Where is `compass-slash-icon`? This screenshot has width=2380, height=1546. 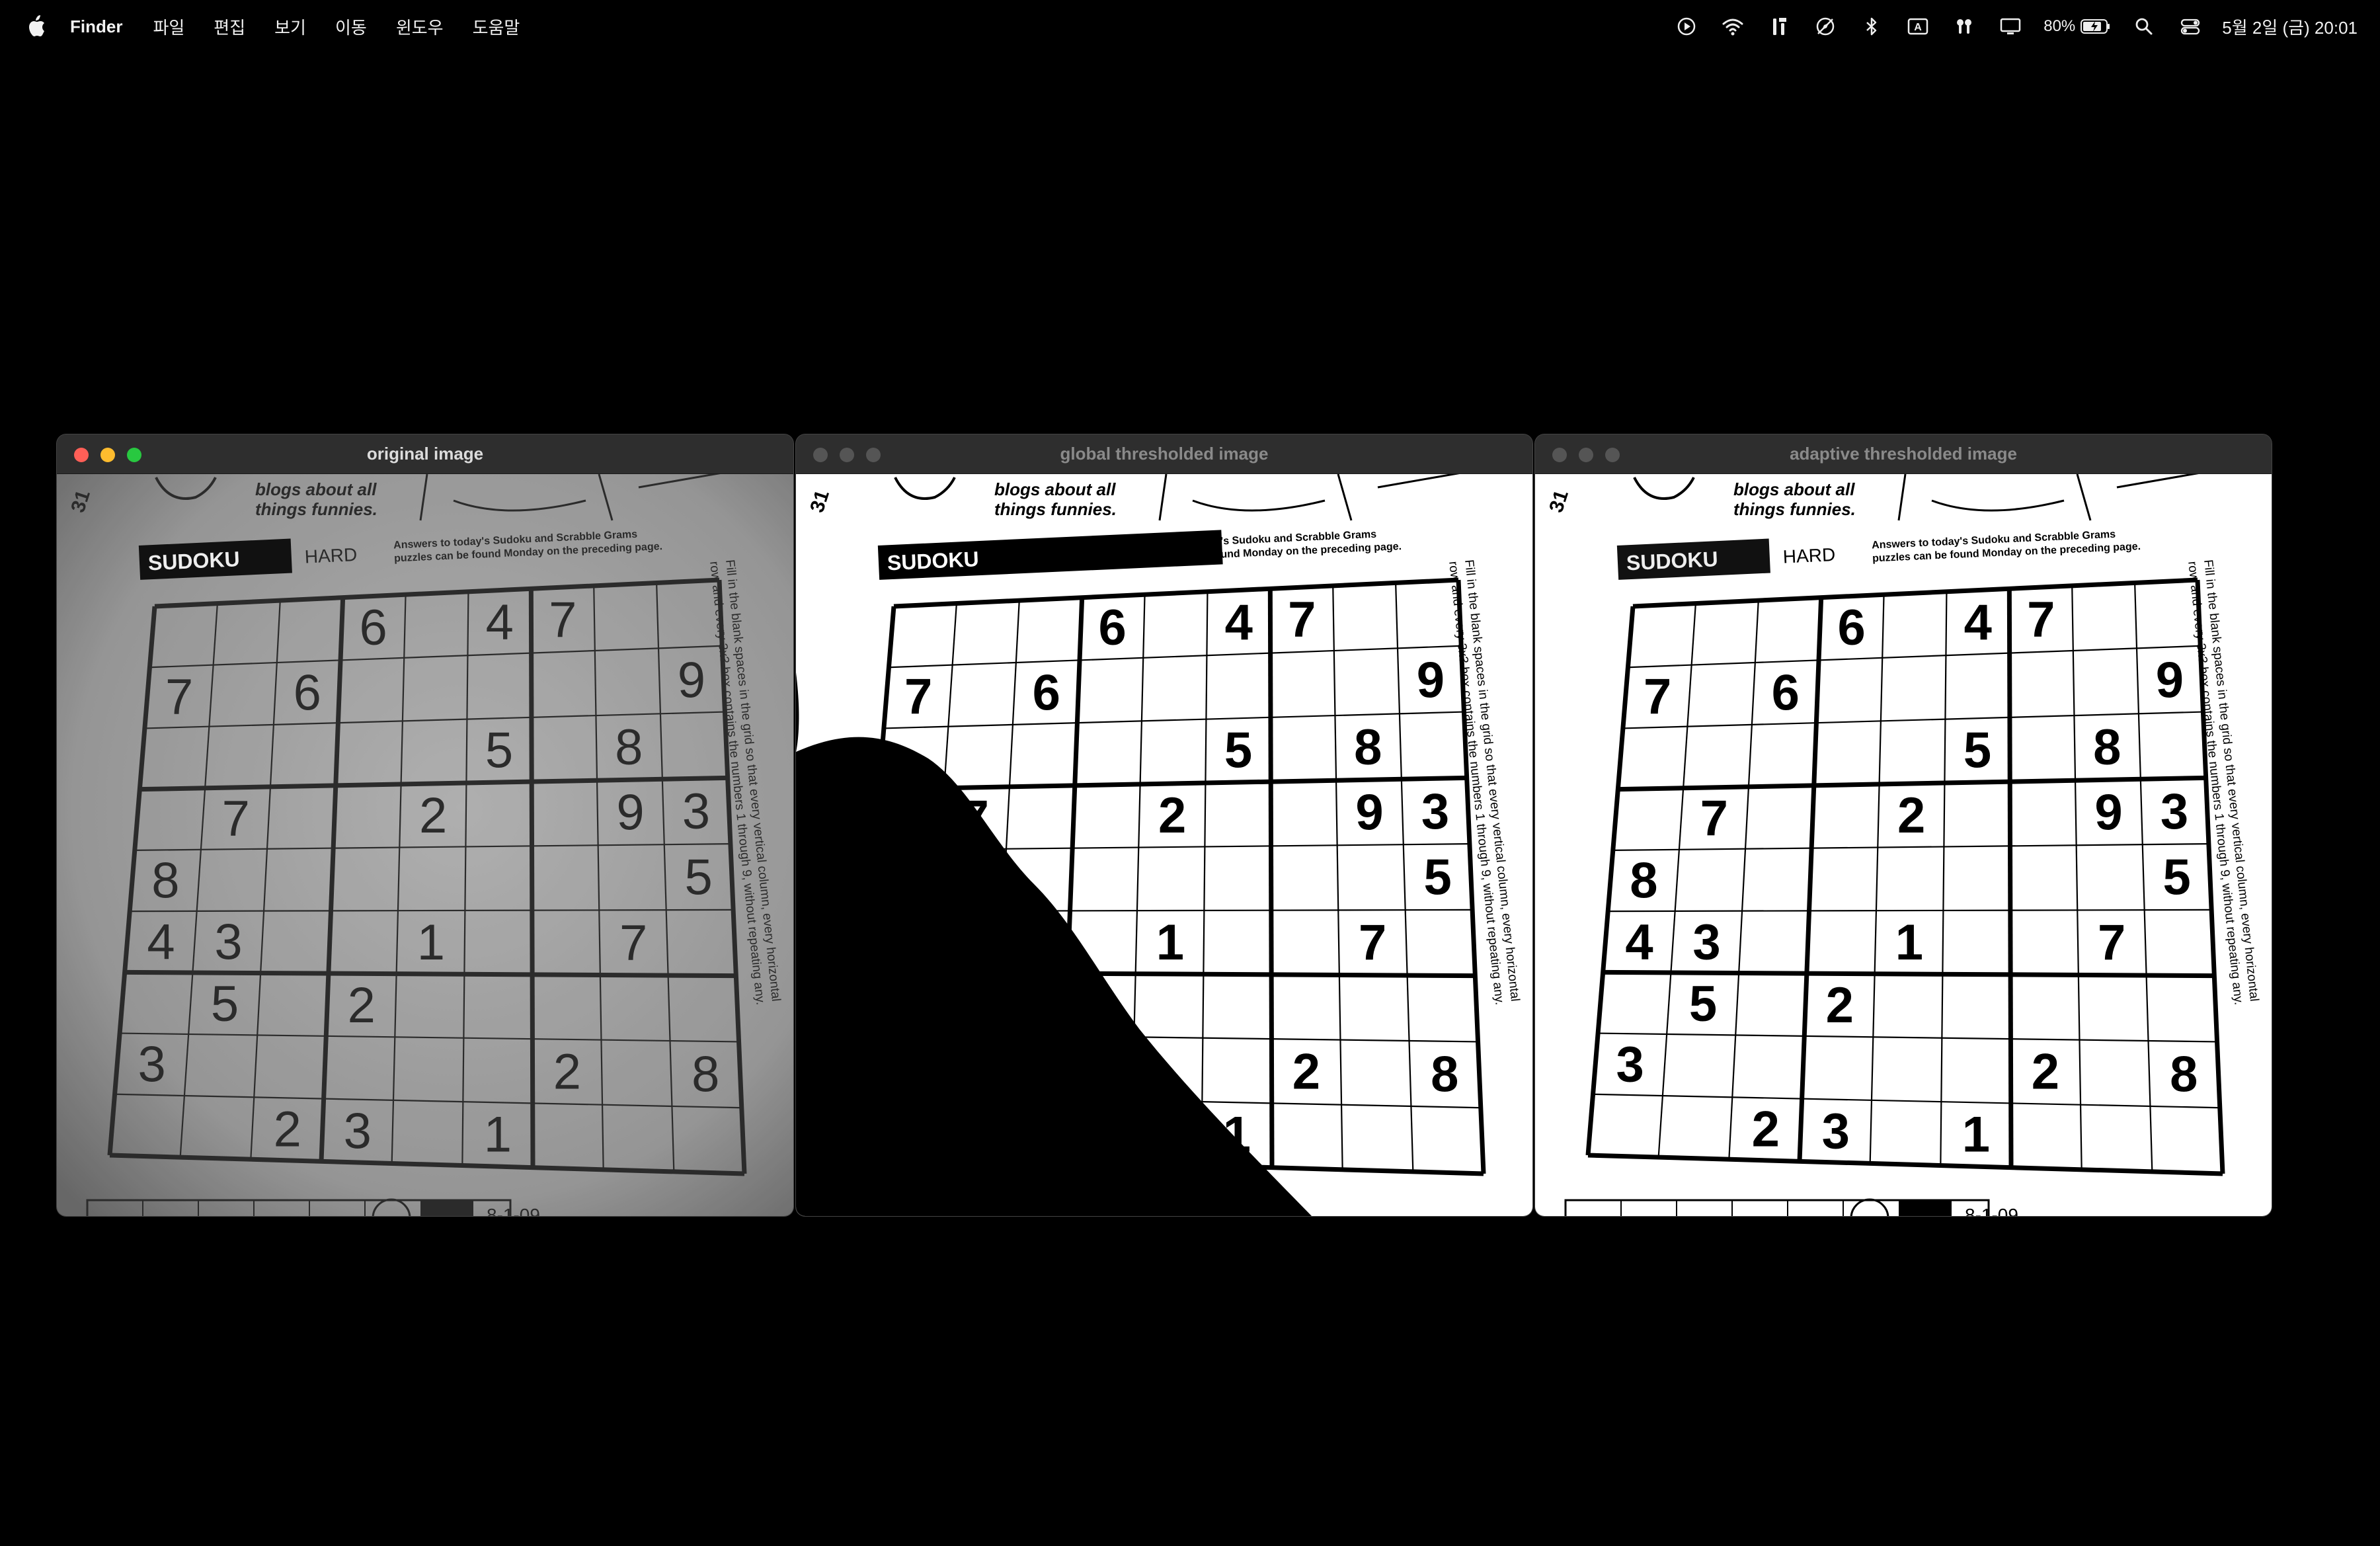 compass-slash-icon is located at coordinates (1825, 26).